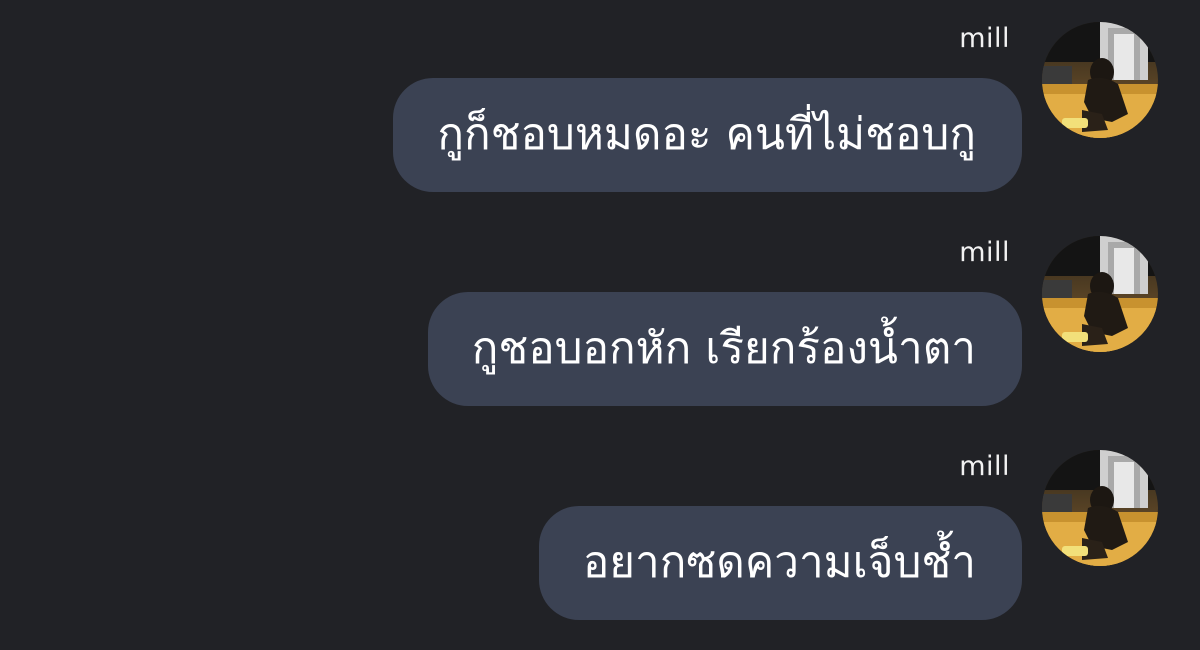  Describe the element at coordinates (780, 563) in the screenshot. I see `message-bubble: อยากซดความเจ็บช้ำ` at that location.